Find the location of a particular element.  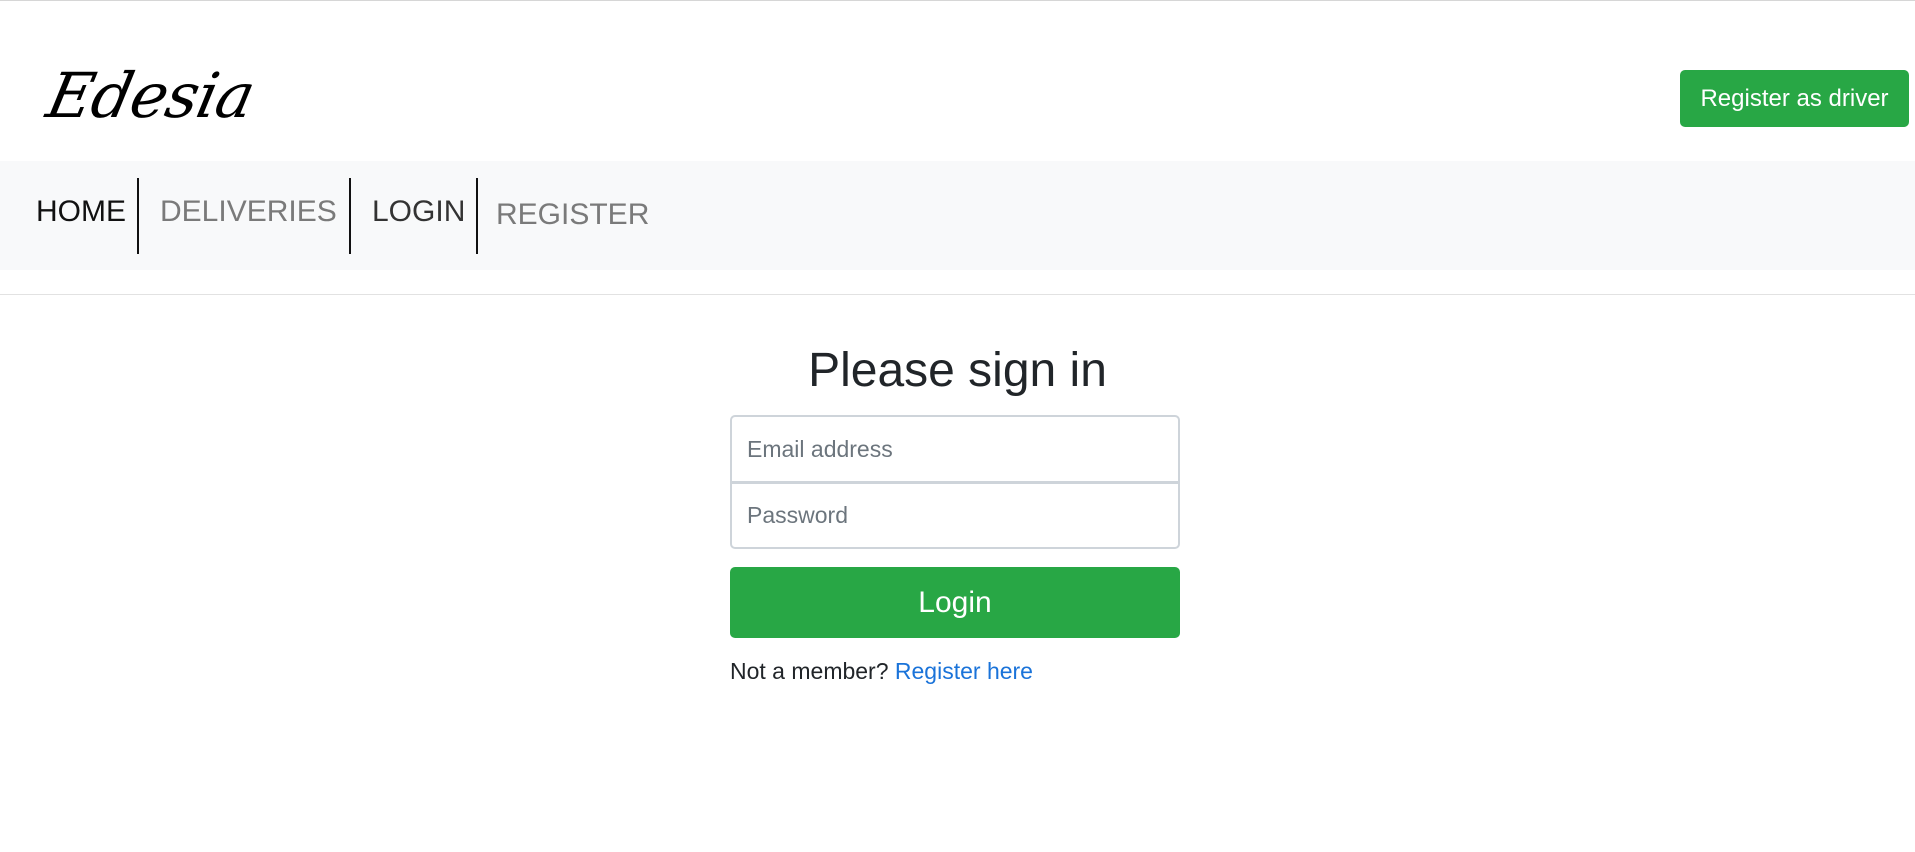

section-divider is located at coordinates (957, 294).